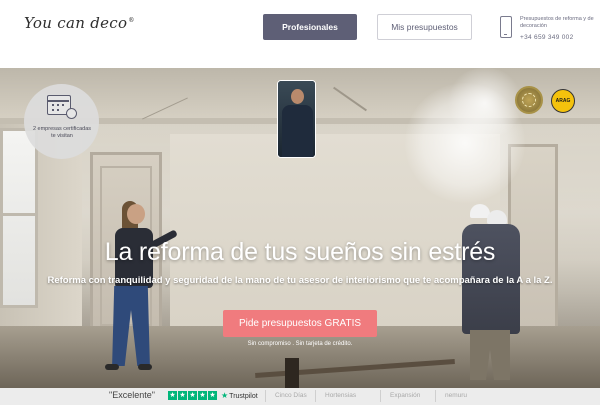 The image size is (600, 405). I want to click on rating-word: "Excelente", so click(132, 395).